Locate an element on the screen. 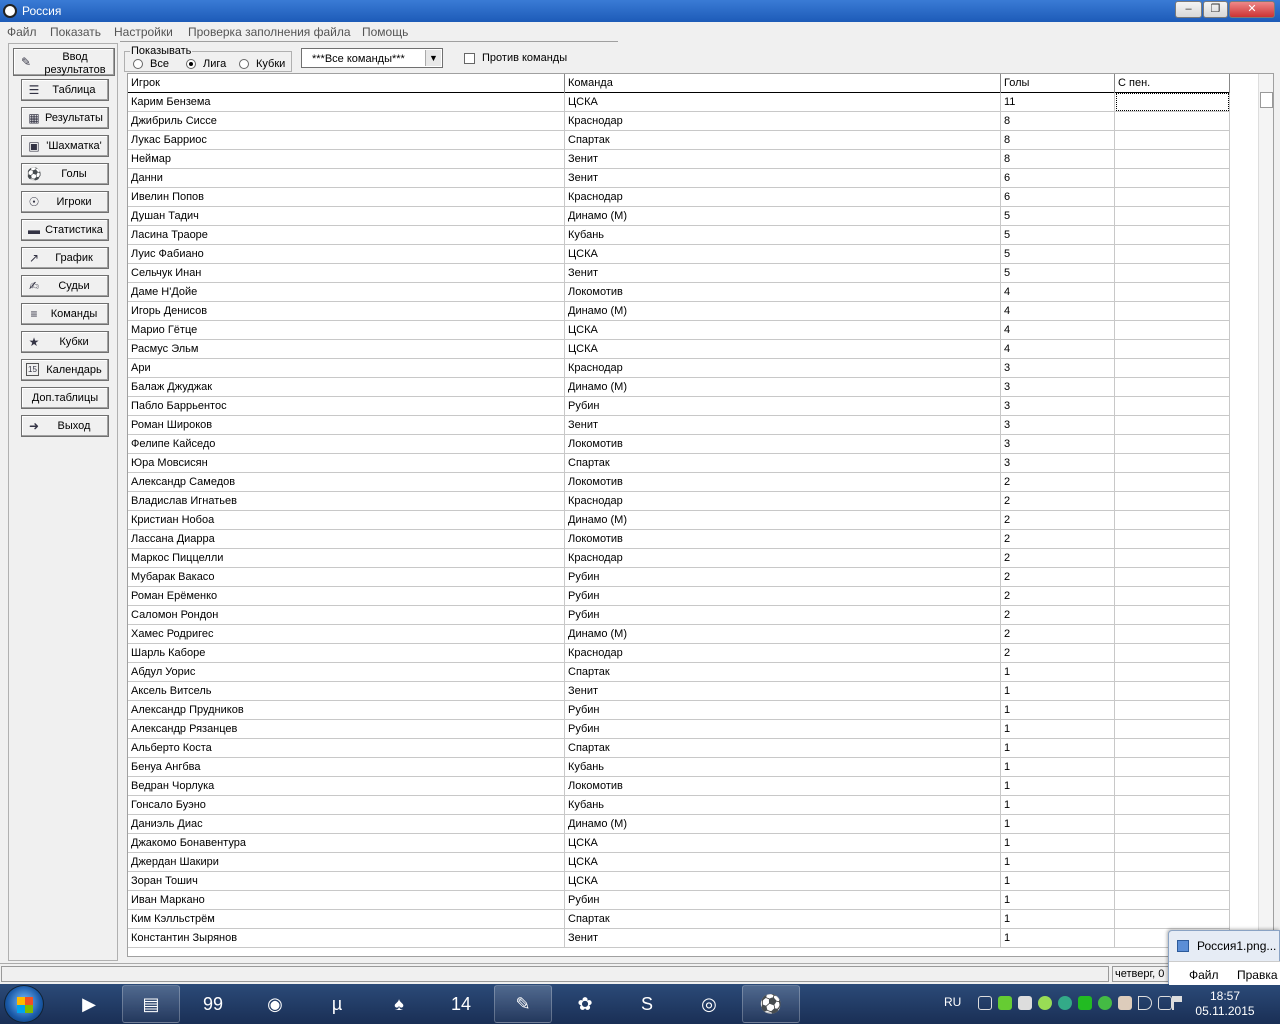 This screenshot has height=1024, width=1280. cell-player: Альберто Коста is located at coordinates (346, 748).